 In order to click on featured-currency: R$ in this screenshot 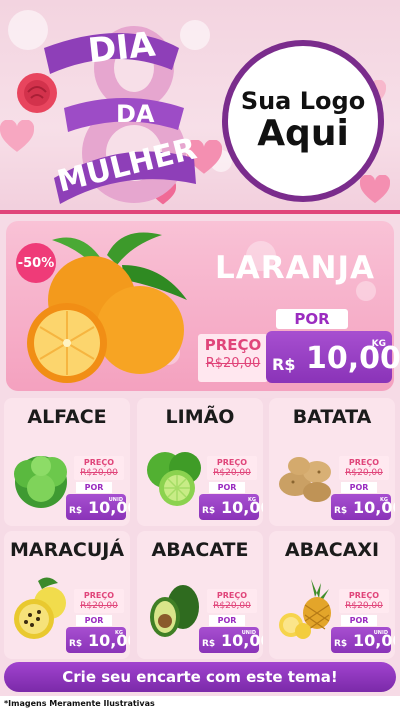, I will do `click(284, 364)`.